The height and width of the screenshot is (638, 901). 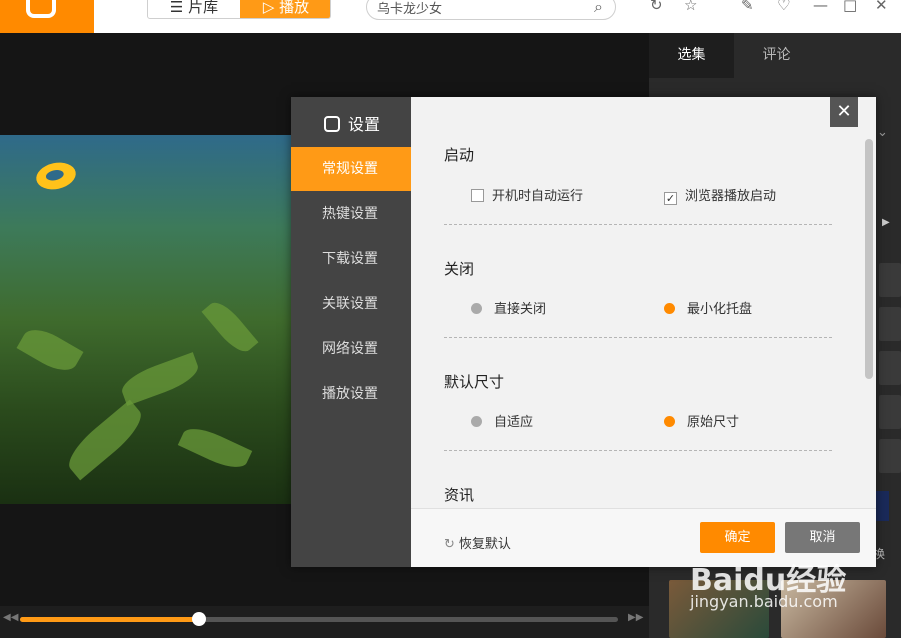 What do you see at coordinates (882, 506) in the screenshot?
I see `highlight-button` at bounding box center [882, 506].